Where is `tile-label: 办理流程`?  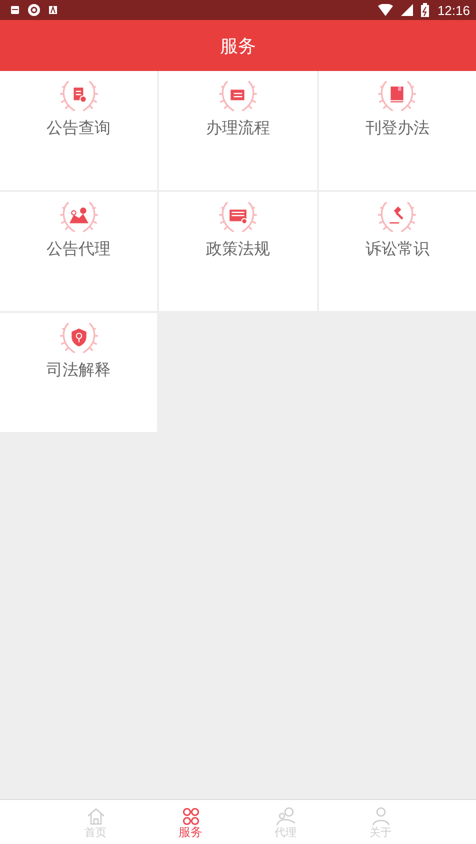
tile-label: 办理流程 is located at coordinates (238, 128).